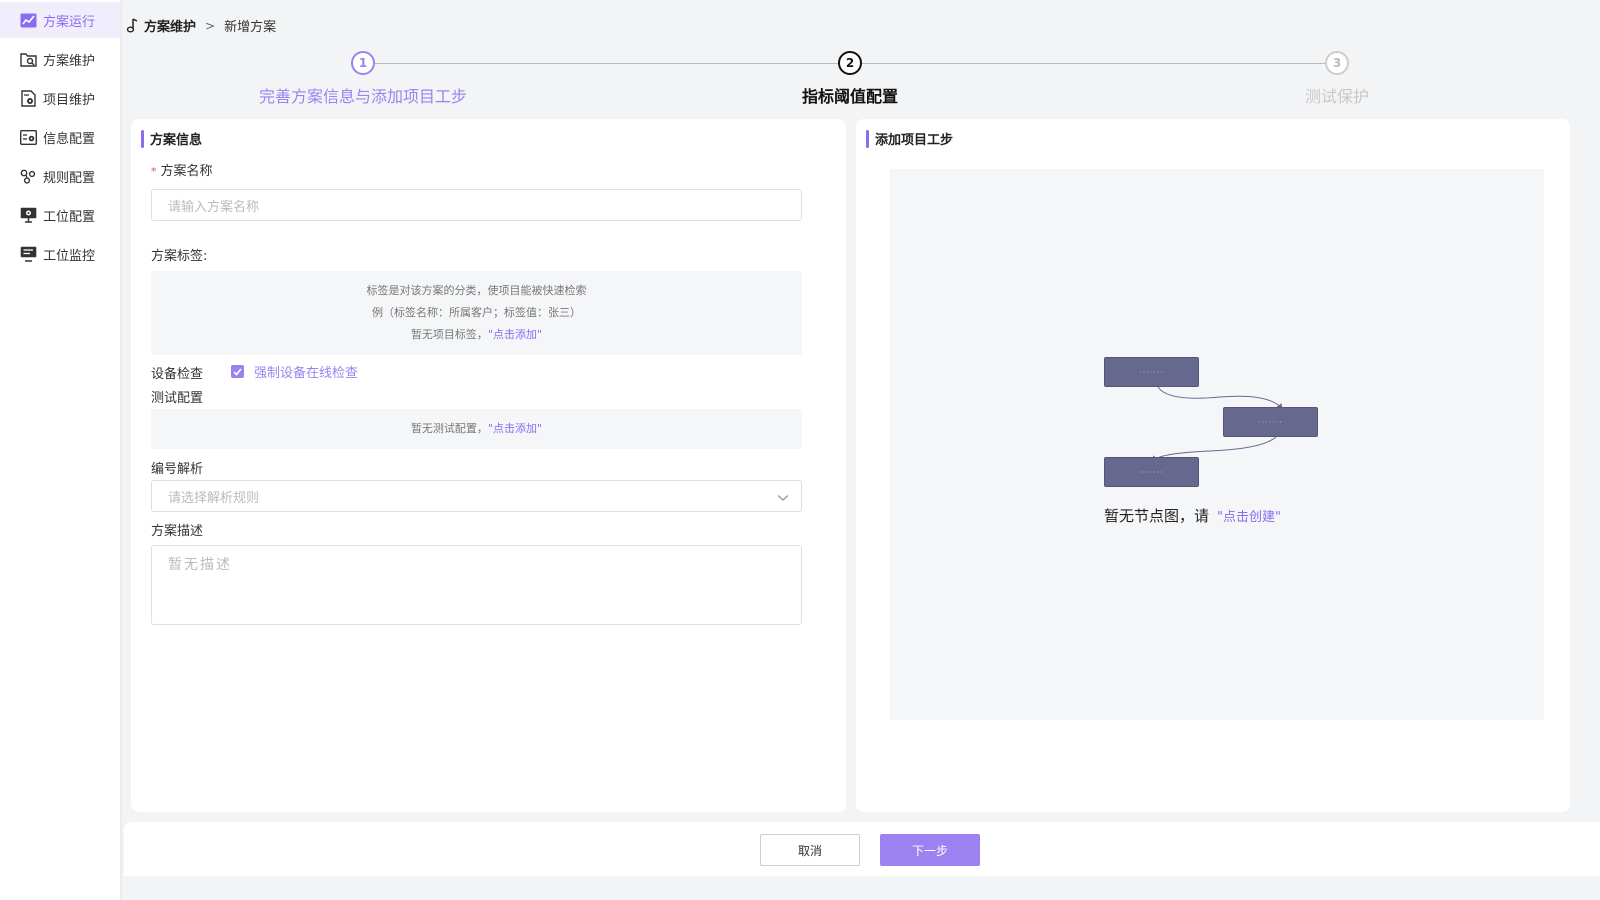  Describe the element at coordinates (177, 374) in the screenshot. I see `device-check-label: 设备检查` at that location.